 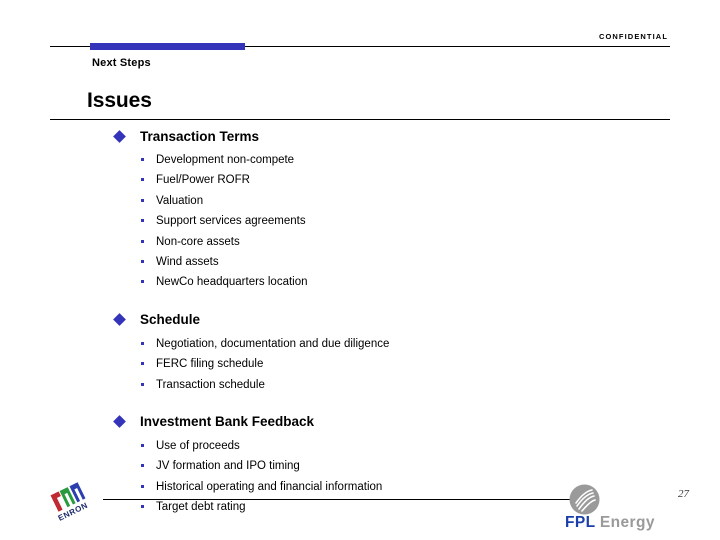 What do you see at coordinates (430, 385) in the screenshot?
I see `list-item: Transaction schedule` at bounding box center [430, 385].